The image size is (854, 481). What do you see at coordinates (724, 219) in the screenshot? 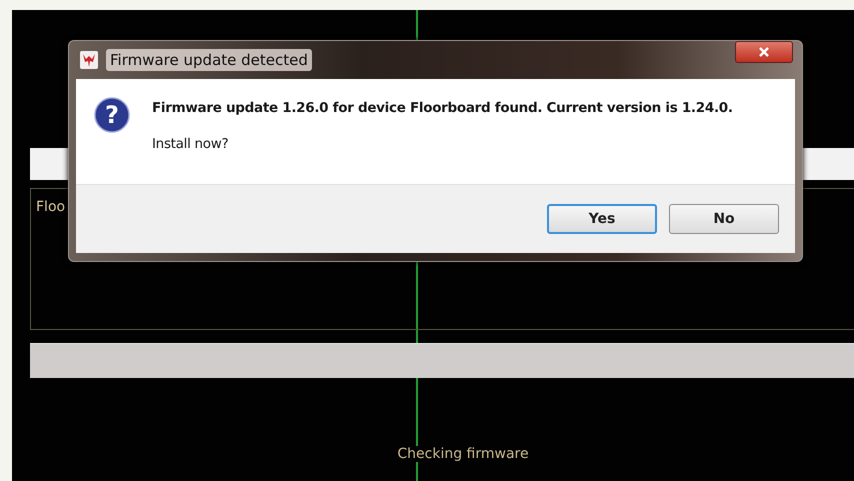
I see `dialog-button: No` at bounding box center [724, 219].